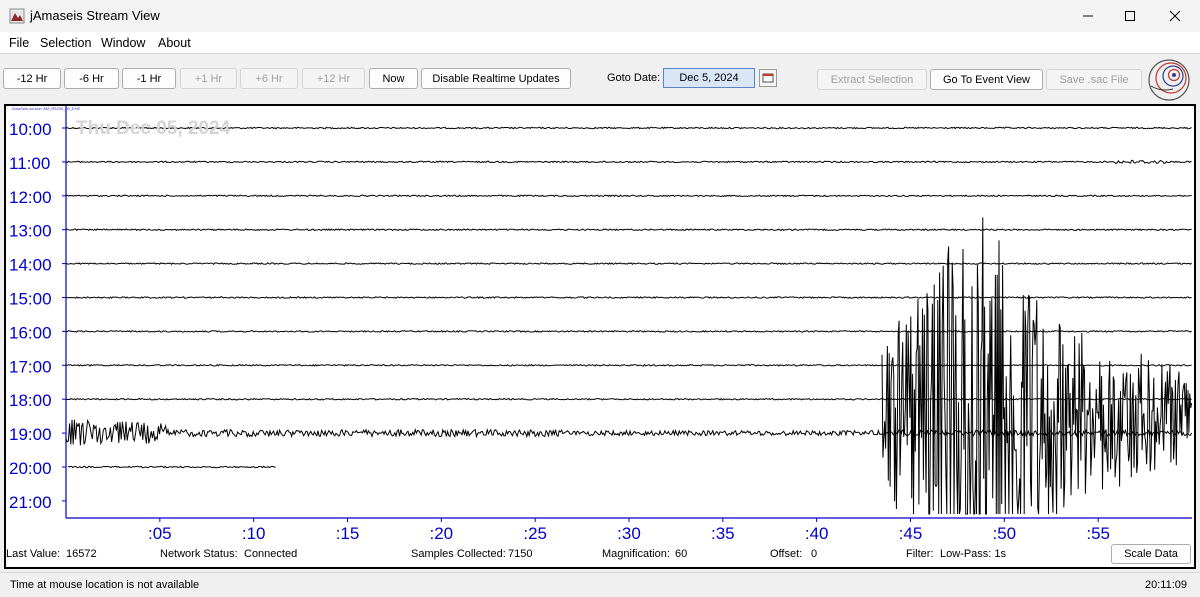 This screenshot has height=597, width=1200. Describe the element at coordinates (149, 78) in the screenshot. I see `minus-1hr-button: -1 Hr` at that location.